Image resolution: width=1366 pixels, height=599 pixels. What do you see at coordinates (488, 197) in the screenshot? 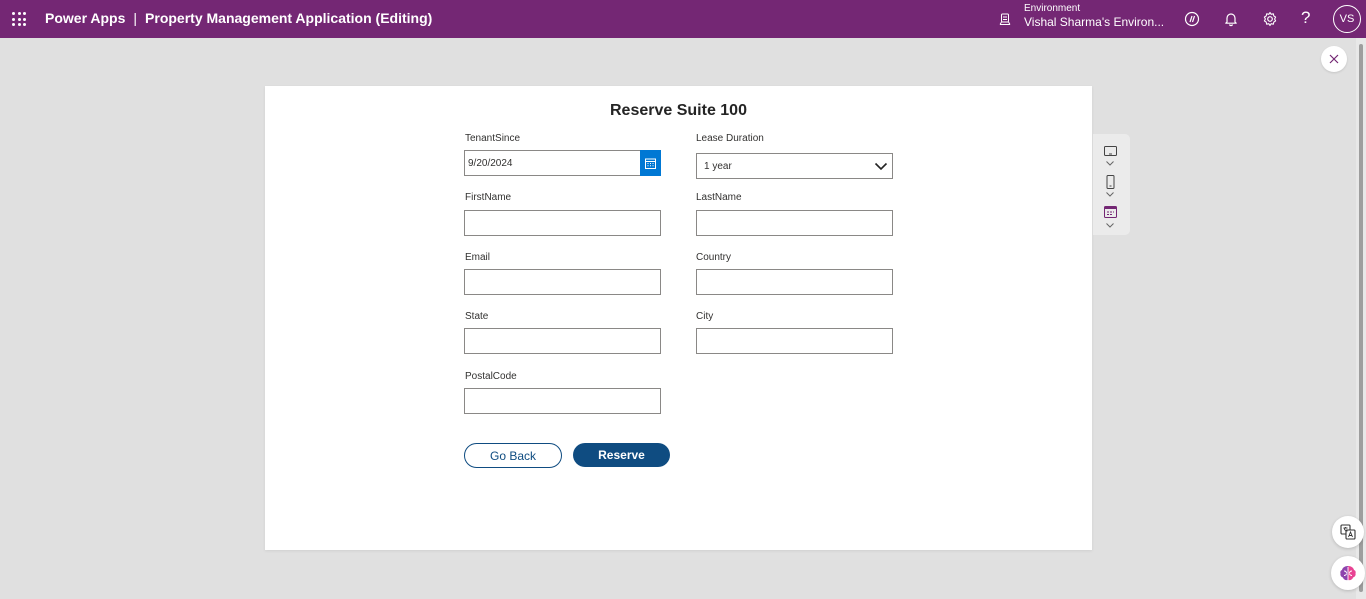
I see `first-name-label: FirstName` at bounding box center [488, 197].